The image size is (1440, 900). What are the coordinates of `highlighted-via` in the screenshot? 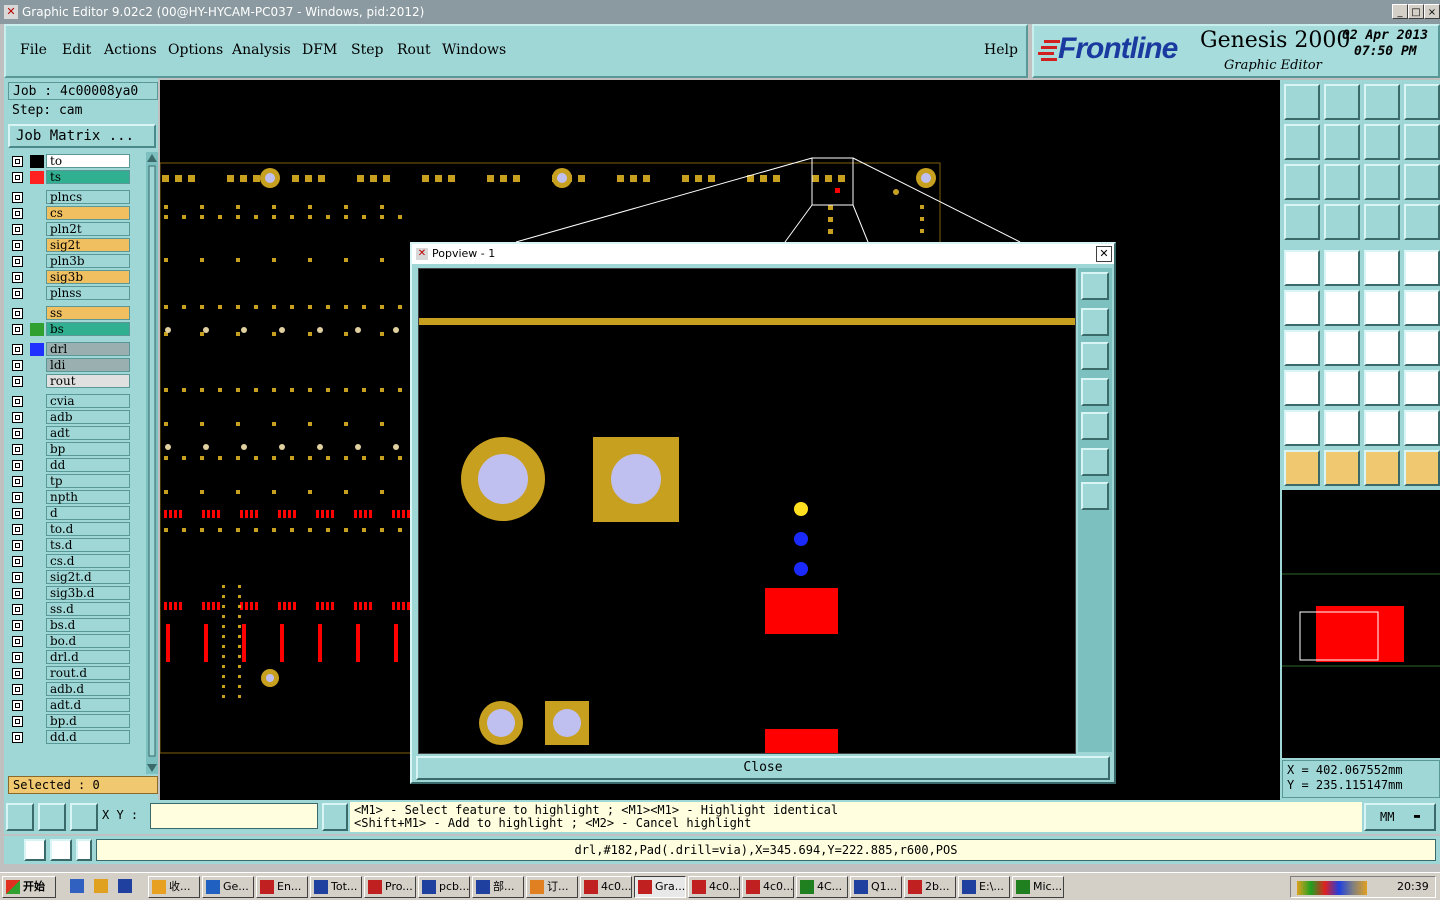 It's located at (801, 509).